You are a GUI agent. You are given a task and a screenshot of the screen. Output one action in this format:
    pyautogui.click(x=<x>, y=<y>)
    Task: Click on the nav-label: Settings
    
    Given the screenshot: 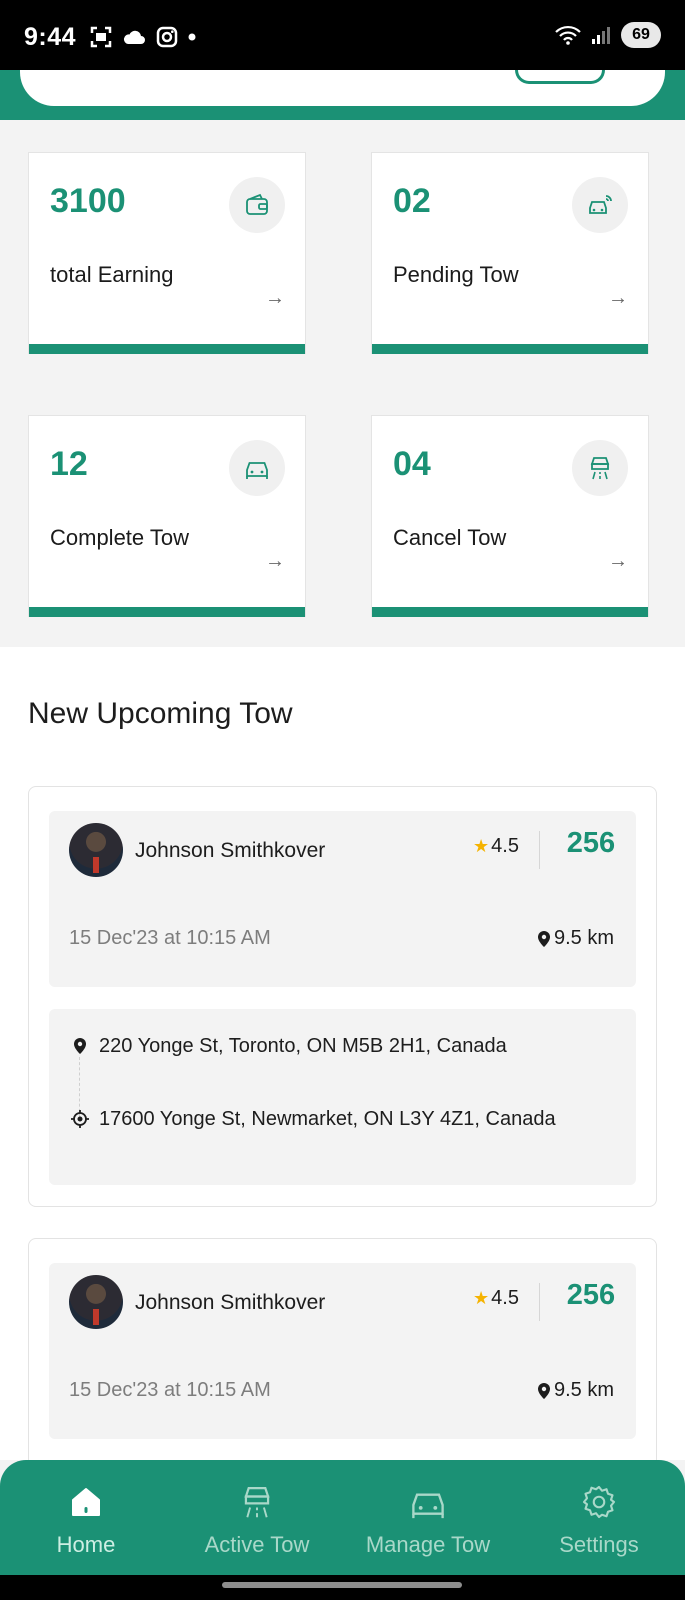 What is the action you would take?
    pyautogui.click(x=599, y=1544)
    